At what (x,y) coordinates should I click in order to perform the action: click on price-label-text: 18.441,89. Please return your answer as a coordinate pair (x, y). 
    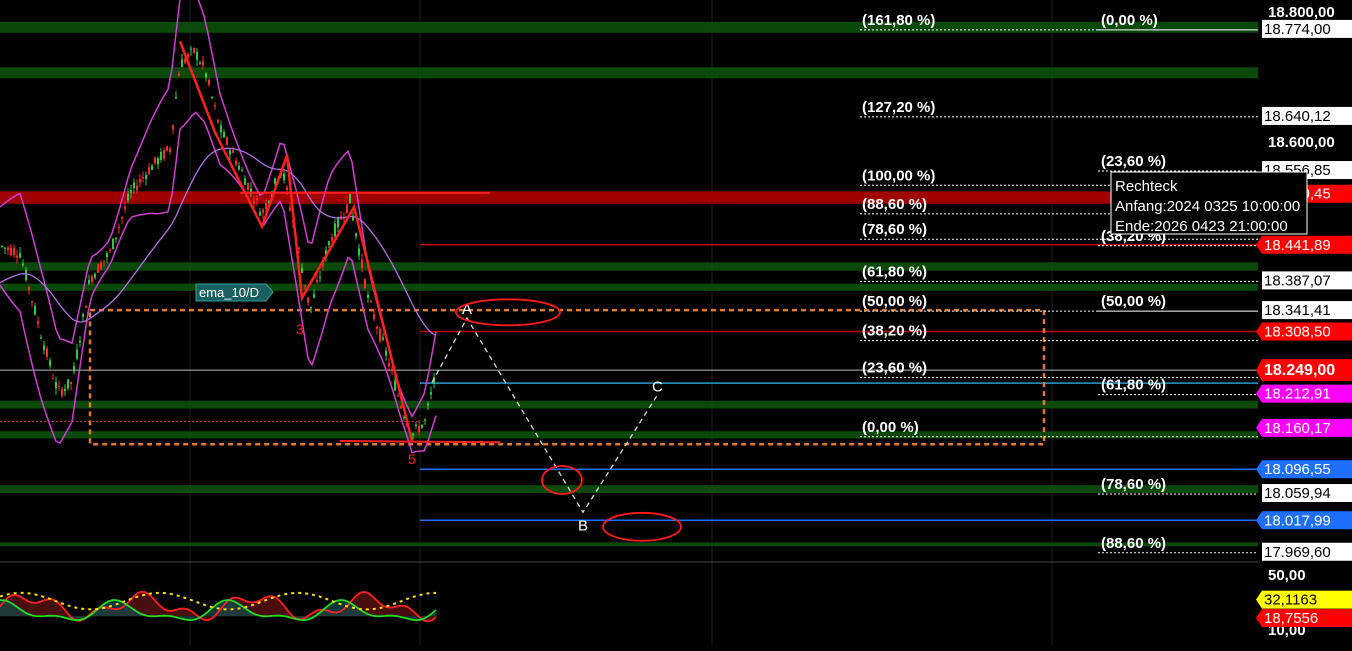
    Looking at the image, I should click on (1297, 245).